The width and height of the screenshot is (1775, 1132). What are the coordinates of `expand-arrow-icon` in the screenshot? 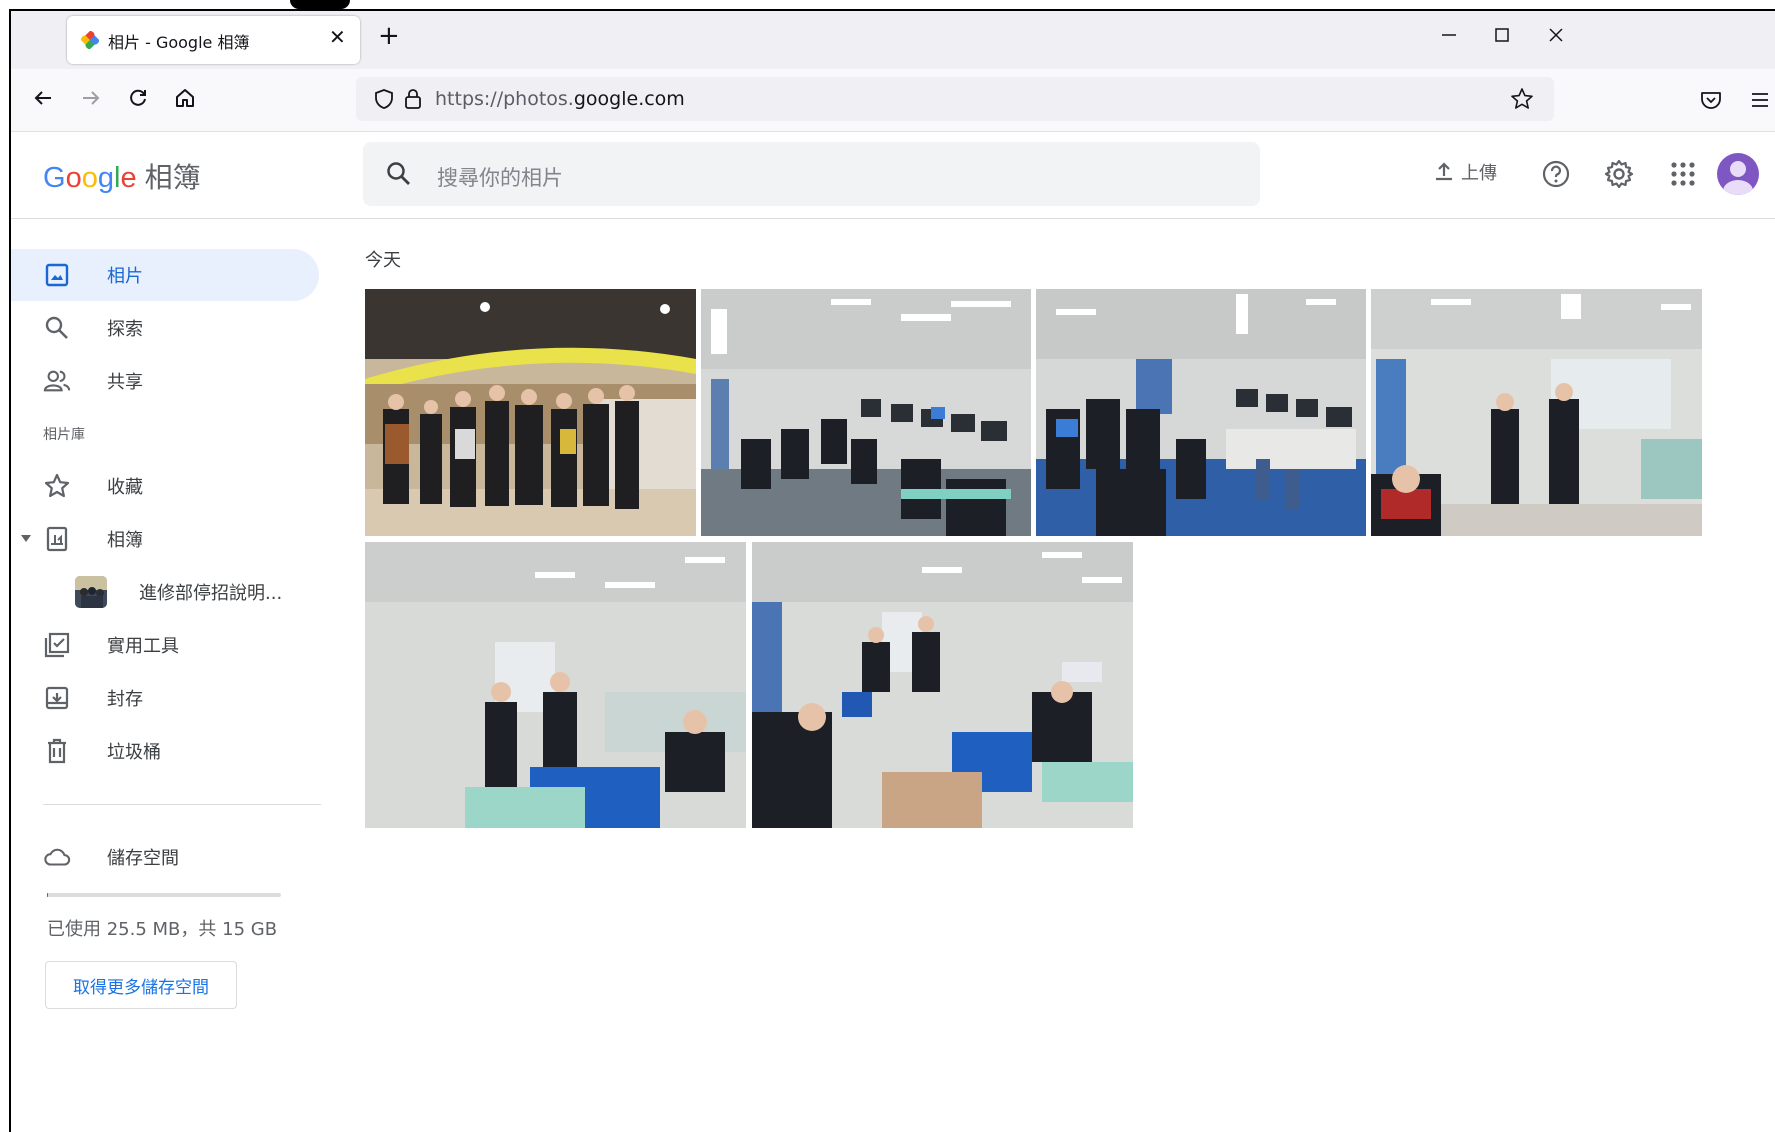 It's located at (26, 539).